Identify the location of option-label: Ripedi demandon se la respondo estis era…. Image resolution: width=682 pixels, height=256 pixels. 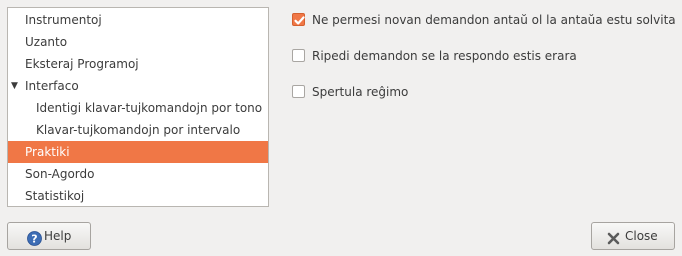
(444, 56).